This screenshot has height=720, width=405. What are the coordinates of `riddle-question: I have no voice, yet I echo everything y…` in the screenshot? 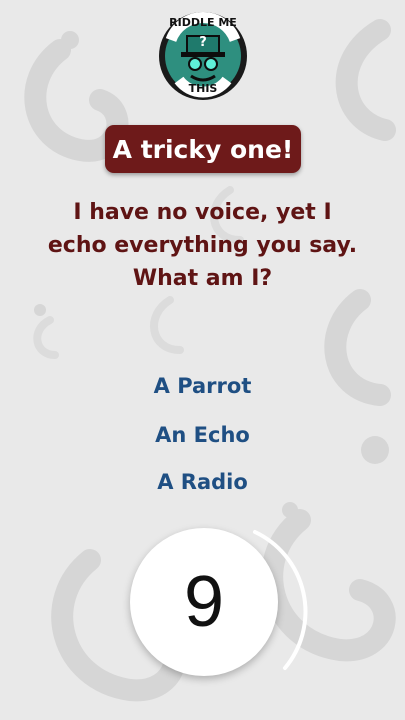 It's located at (202, 245).